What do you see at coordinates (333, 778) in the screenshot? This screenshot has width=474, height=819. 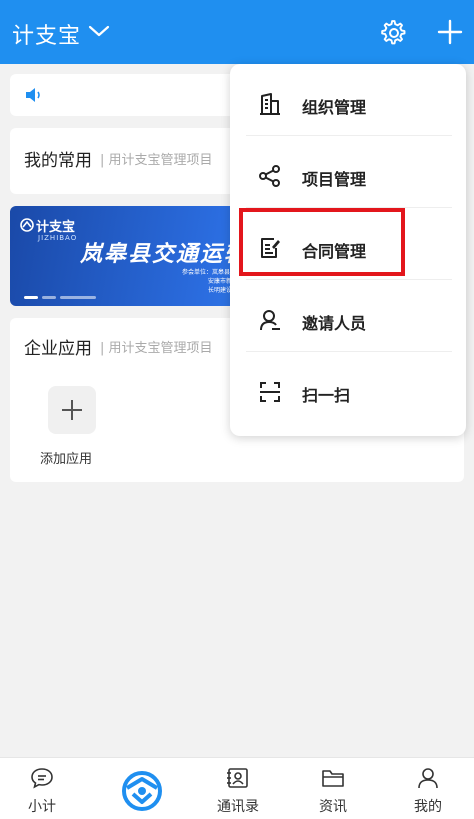 I see `news-folder-icon` at bounding box center [333, 778].